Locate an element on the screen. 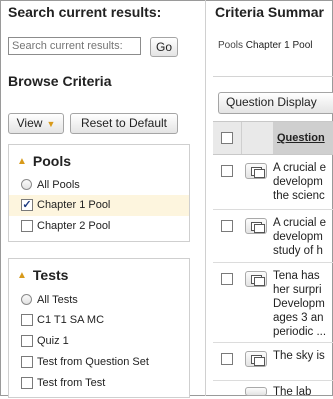  test-option-label: Quiz 1 is located at coordinates (53, 341).